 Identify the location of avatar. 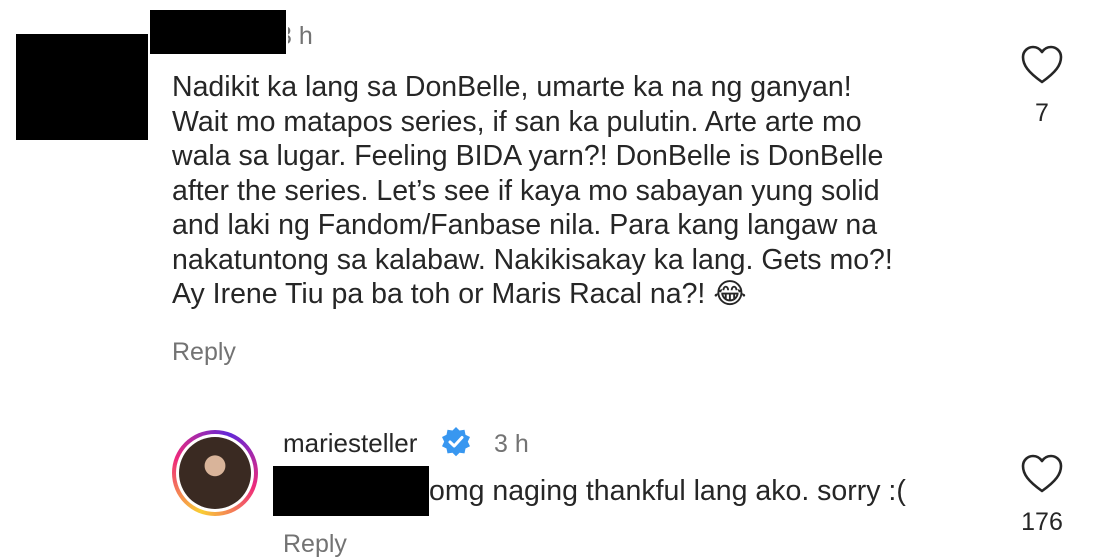
(215, 473).